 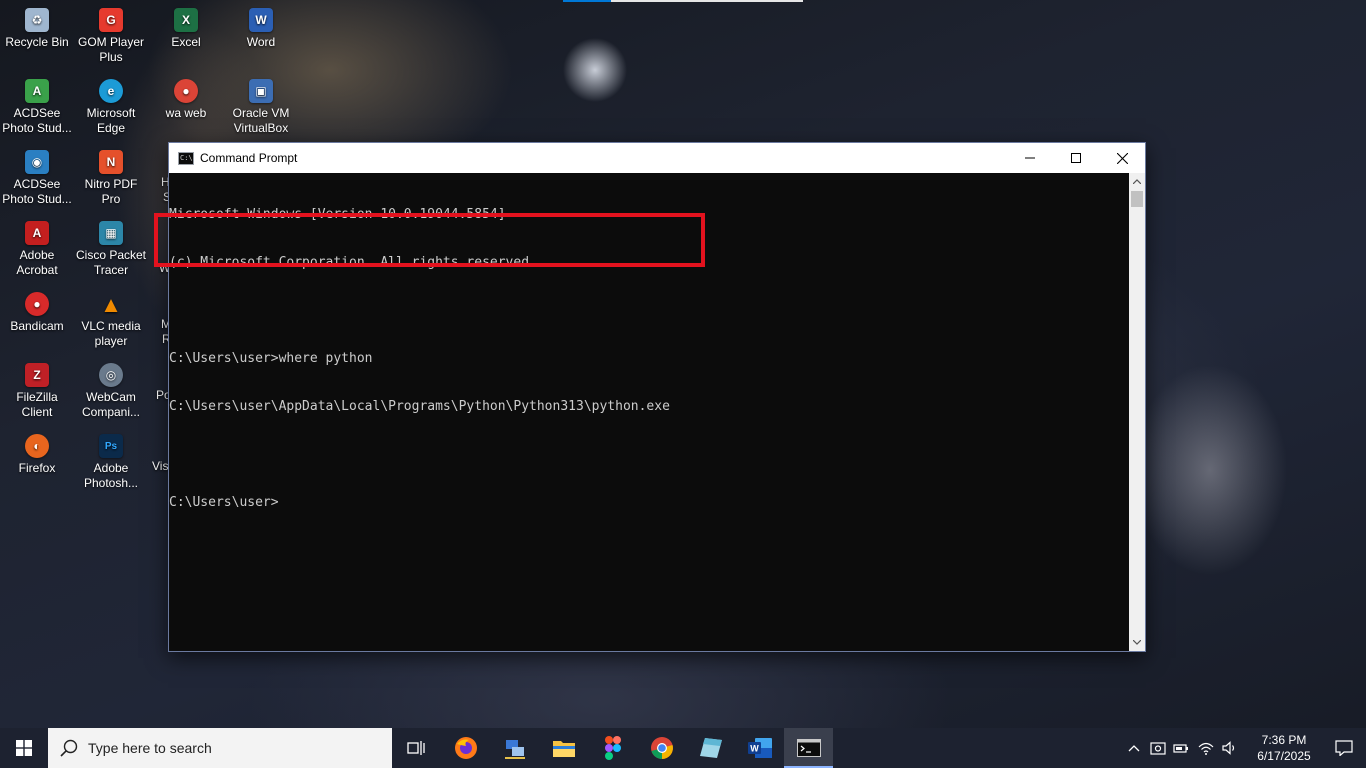 What do you see at coordinates (37, 42) in the screenshot?
I see `desktop-icon-label: Recycle Bin` at bounding box center [37, 42].